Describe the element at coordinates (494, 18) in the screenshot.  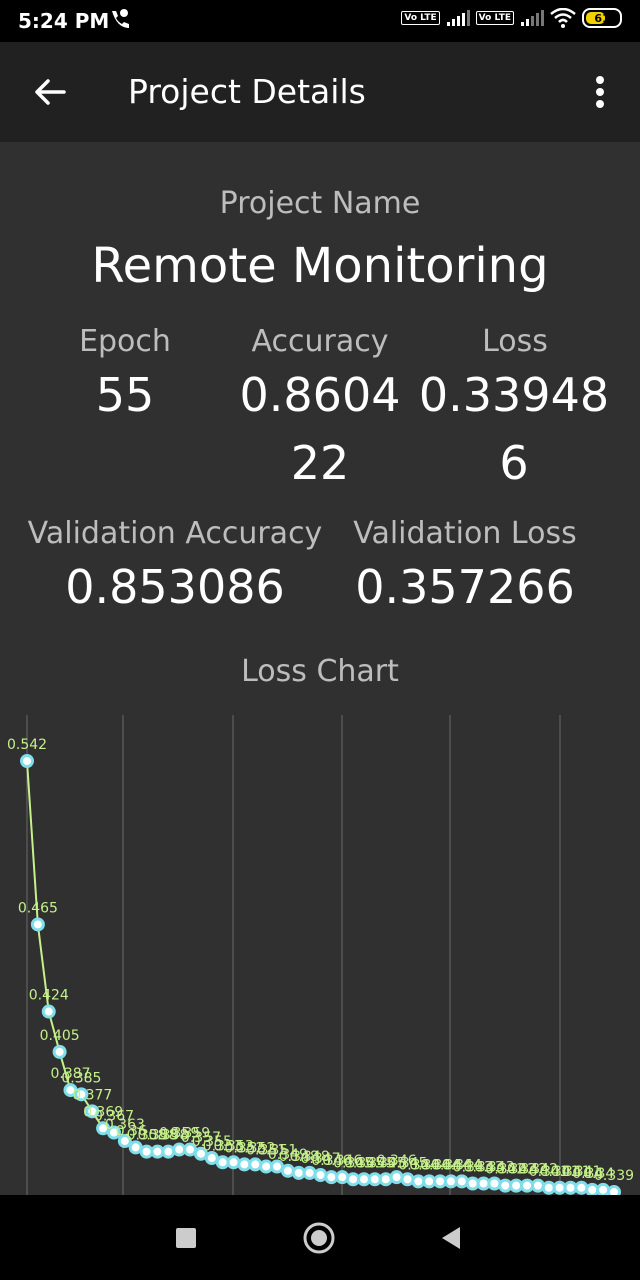
I see `volte-badge-2: Vo LTE` at that location.